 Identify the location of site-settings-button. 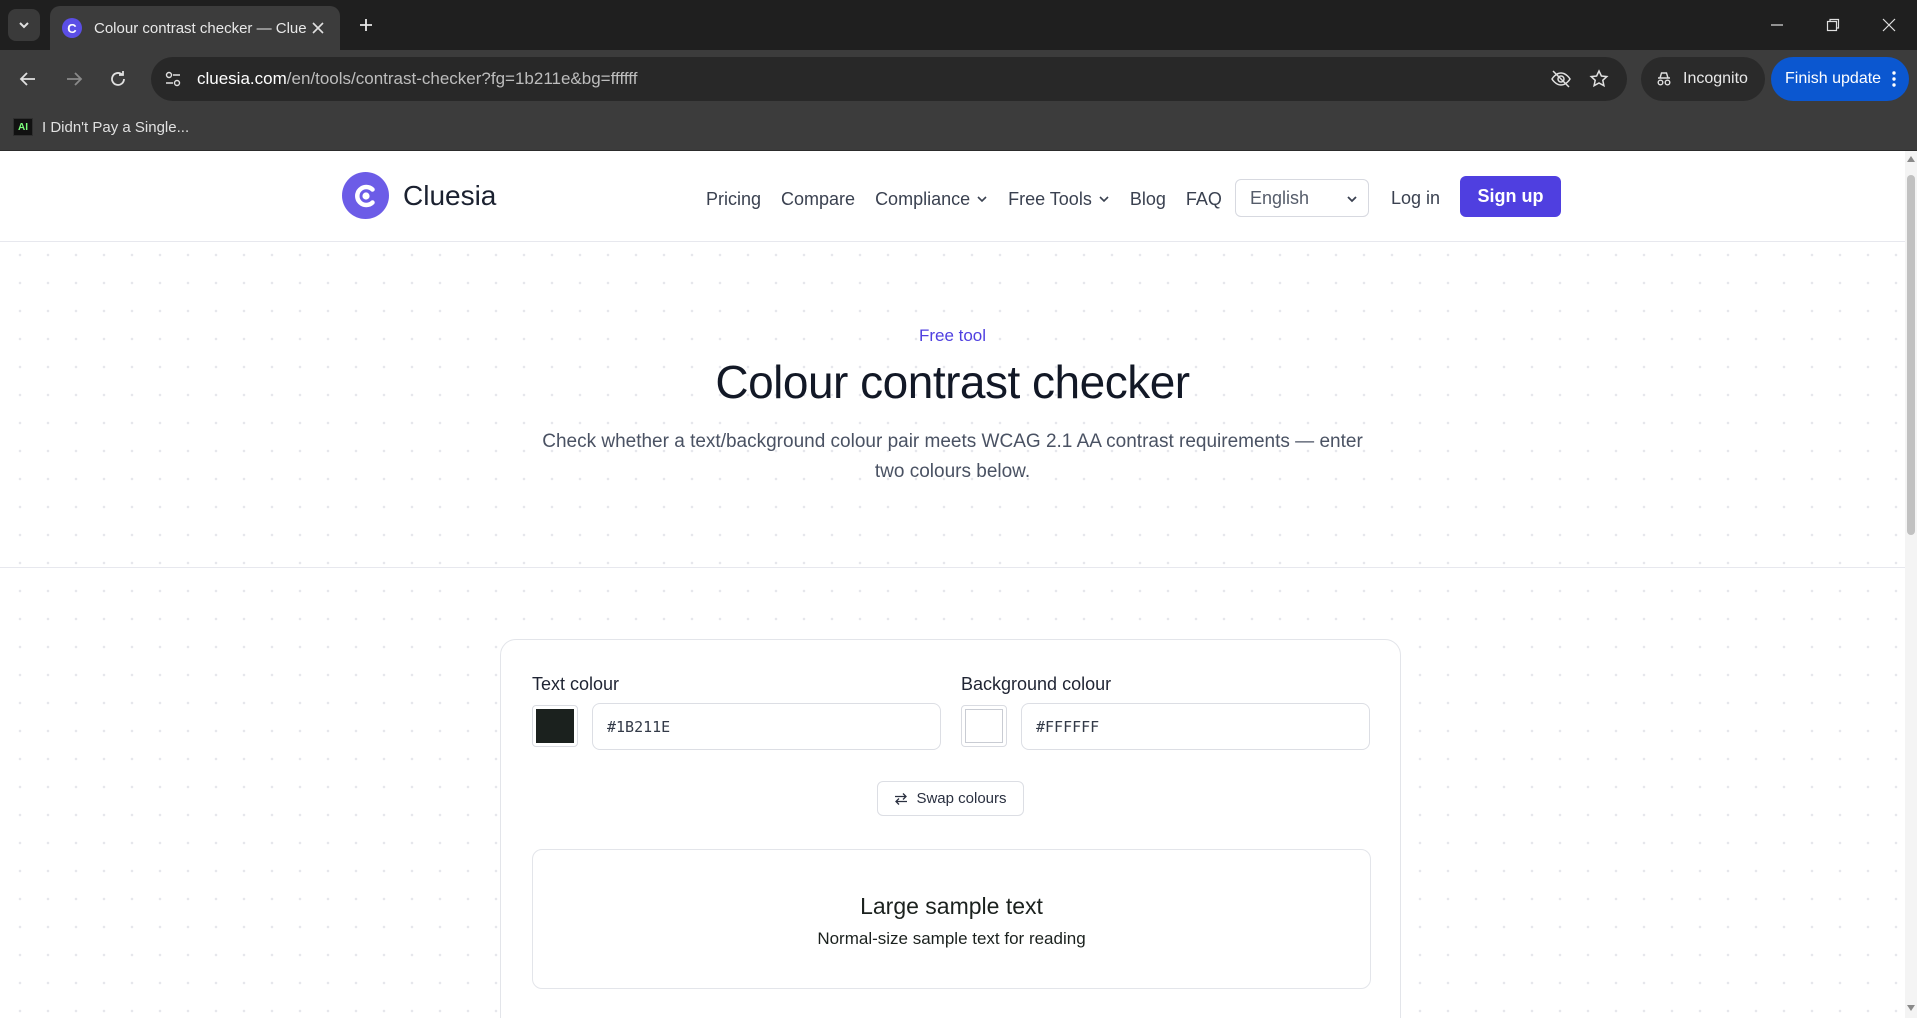
(173, 79).